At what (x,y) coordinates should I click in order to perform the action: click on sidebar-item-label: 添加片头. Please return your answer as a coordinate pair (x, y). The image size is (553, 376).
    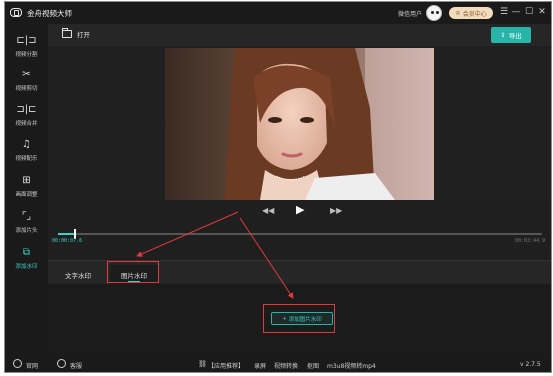
    Looking at the image, I should click on (26, 231).